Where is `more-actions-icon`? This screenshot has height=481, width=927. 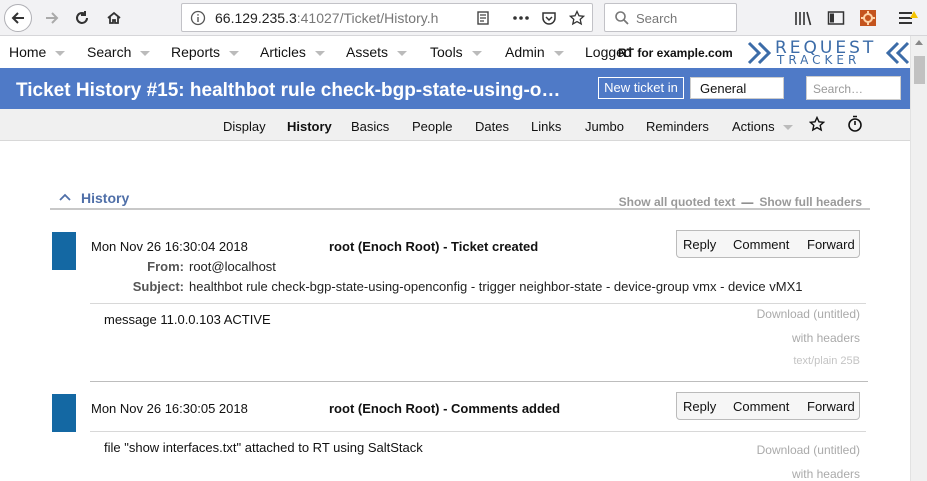 more-actions-icon is located at coordinates (521, 18).